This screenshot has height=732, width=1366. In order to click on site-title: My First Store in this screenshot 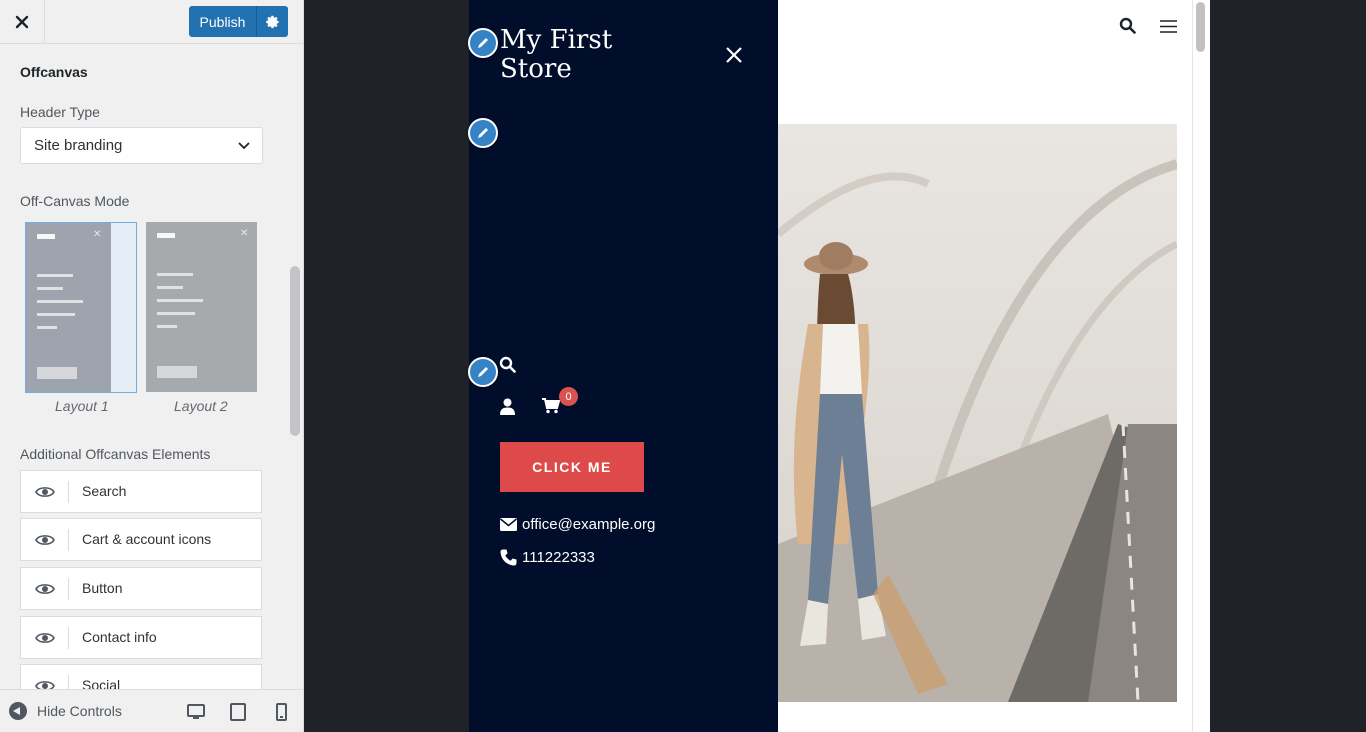, I will do `click(590, 55)`.